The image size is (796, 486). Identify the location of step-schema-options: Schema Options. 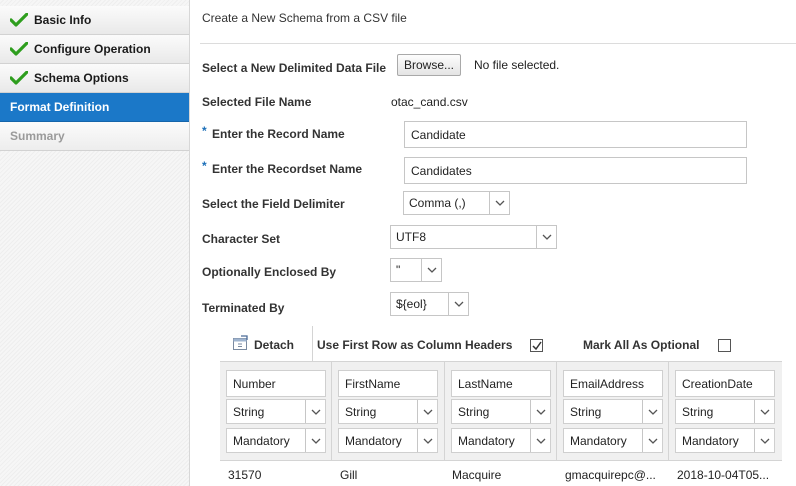
(94, 78).